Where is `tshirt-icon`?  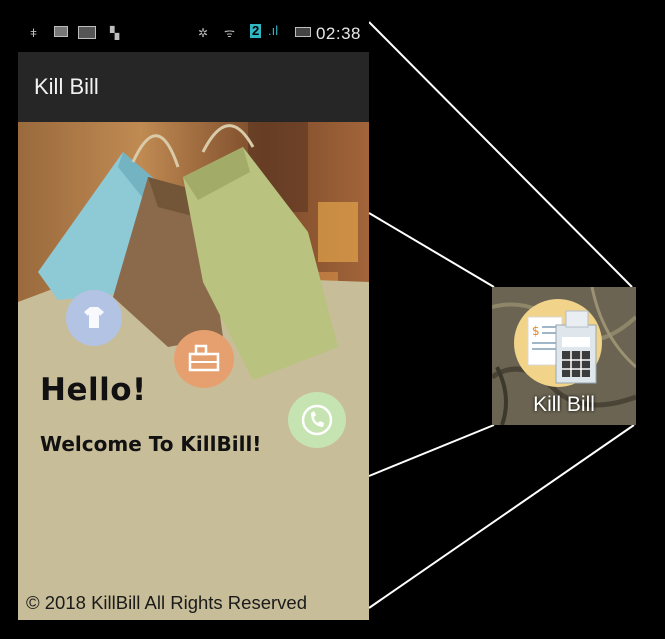 tshirt-icon is located at coordinates (94, 318).